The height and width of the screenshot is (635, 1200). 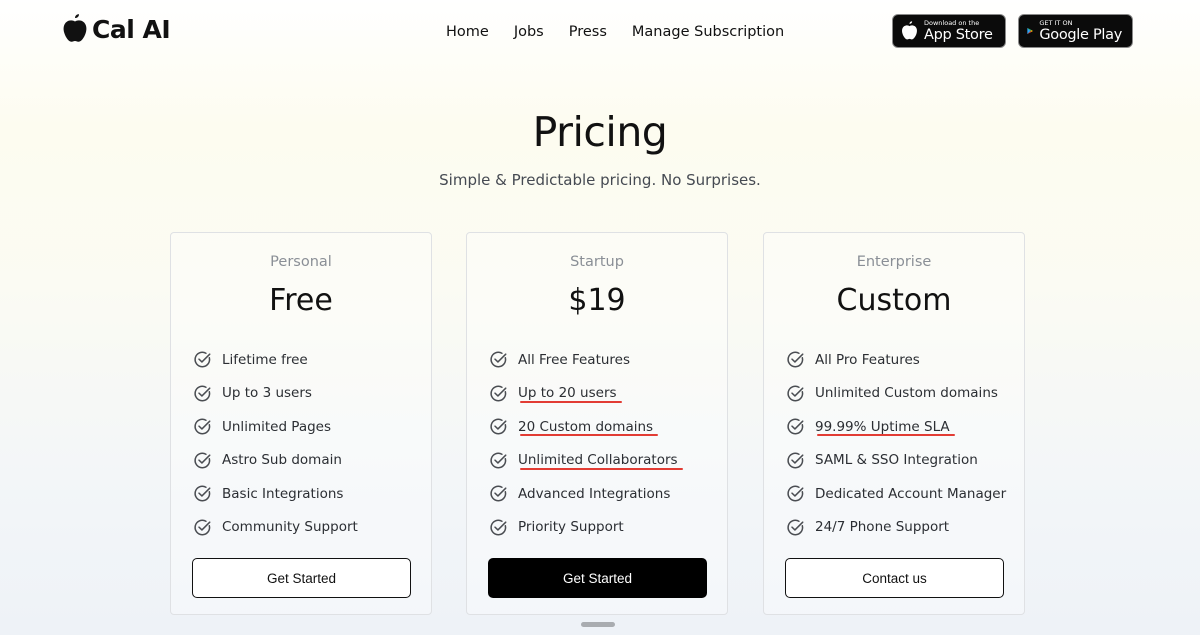 What do you see at coordinates (598, 460) in the screenshot?
I see `feature-label: Unlimited Collaborators` at bounding box center [598, 460].